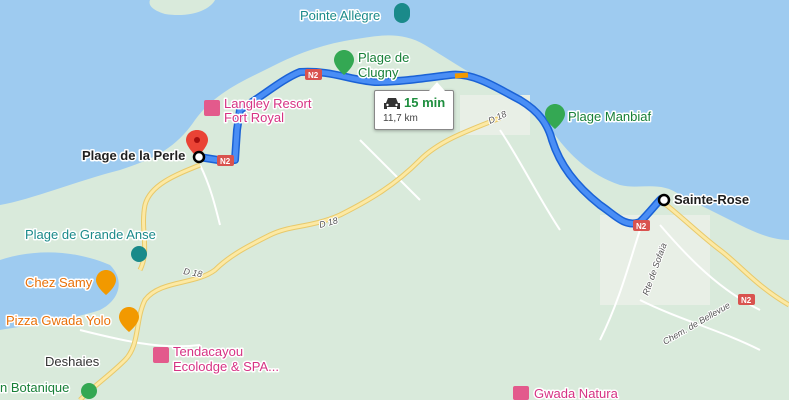  Describe the element at coordinates (134, 156) in the screenshot. I see `origin-label: Plage de la Perle` at that location.